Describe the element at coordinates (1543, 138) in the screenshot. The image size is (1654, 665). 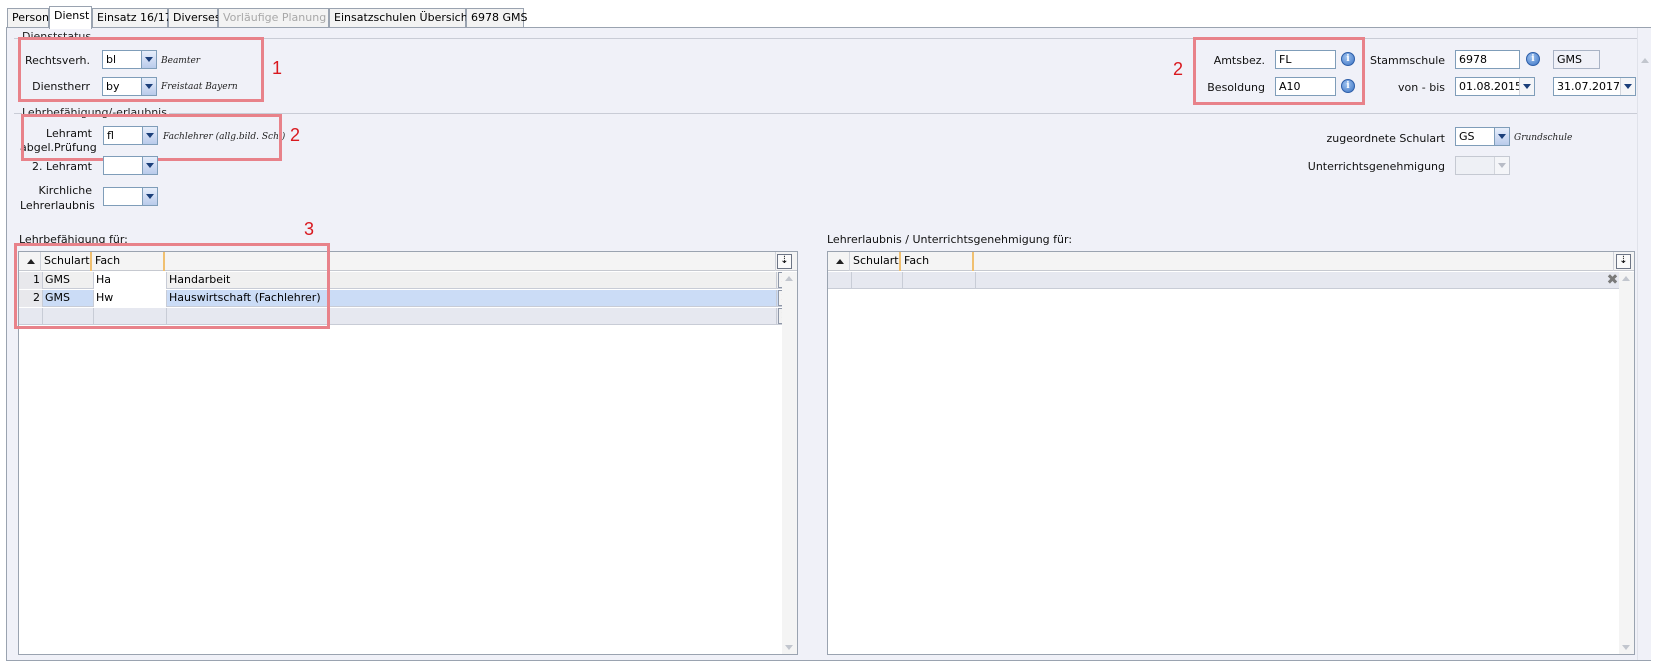
I see `schulart-note: Grundschule` at that location.